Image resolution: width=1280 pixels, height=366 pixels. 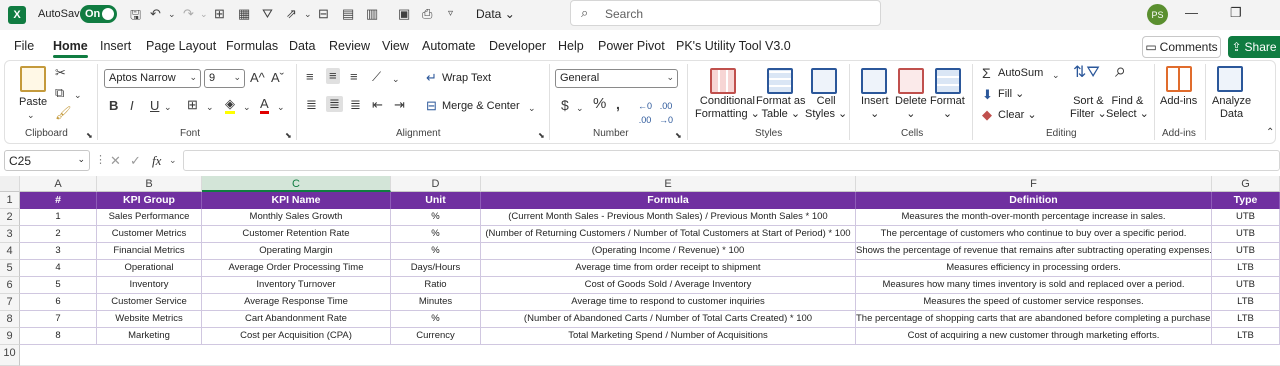 I want to click on table-cell: 8, so click(x=58, y=336).